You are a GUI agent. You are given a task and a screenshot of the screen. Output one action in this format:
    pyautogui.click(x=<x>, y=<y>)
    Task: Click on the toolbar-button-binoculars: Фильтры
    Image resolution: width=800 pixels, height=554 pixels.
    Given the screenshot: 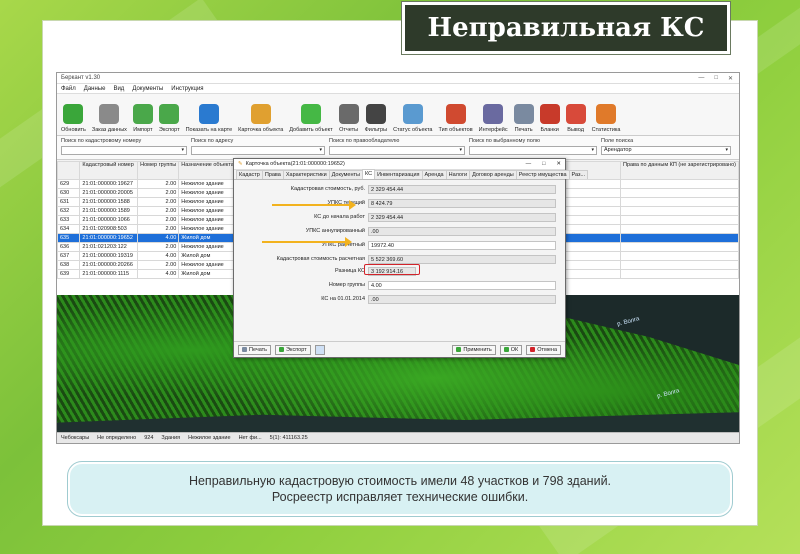 What is the action you would take?
    pyautogui.click(x=376, y=118)
    